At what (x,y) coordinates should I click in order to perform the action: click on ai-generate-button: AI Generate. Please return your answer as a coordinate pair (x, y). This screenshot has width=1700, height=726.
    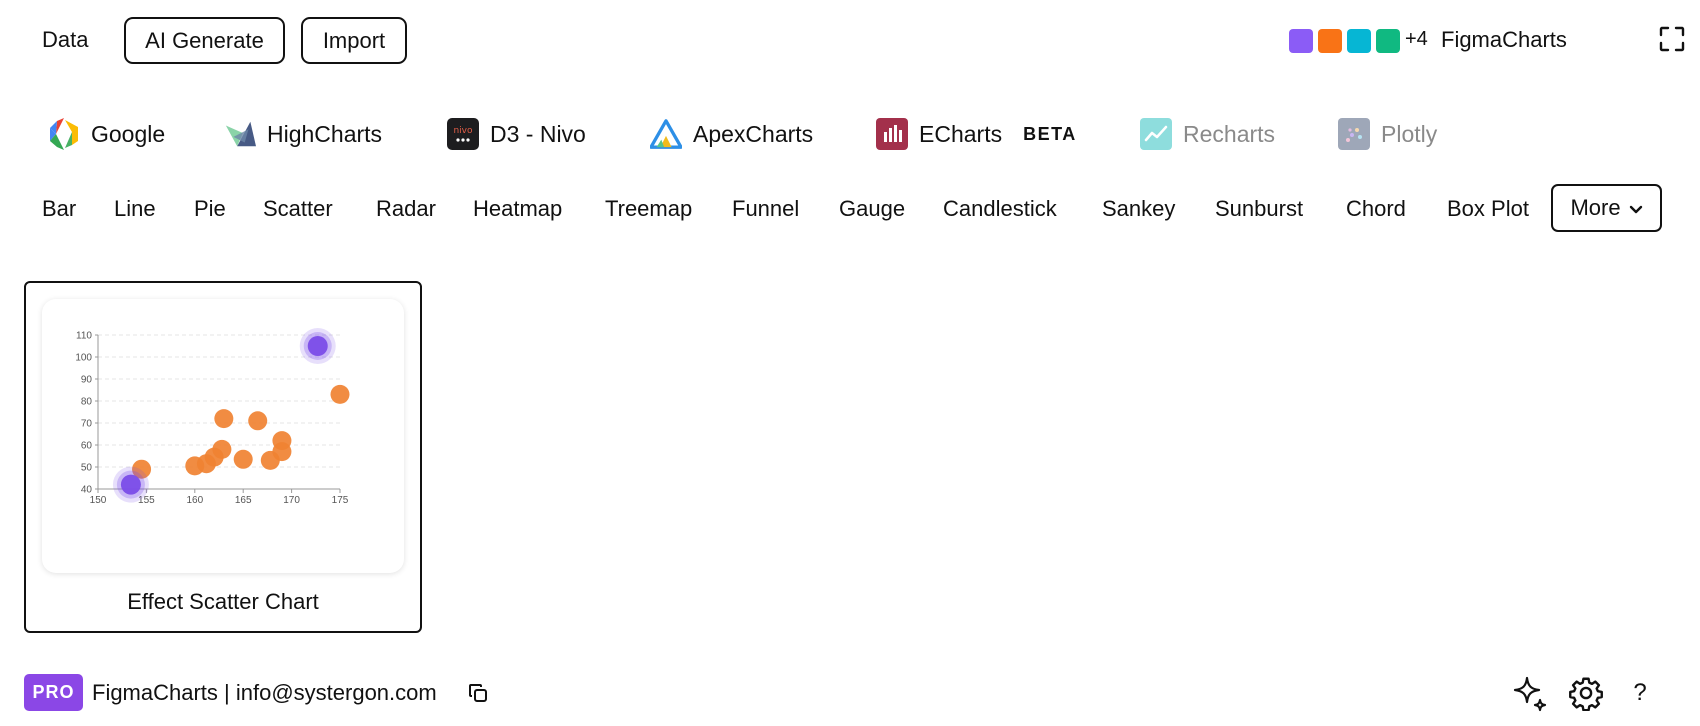
    Looking at the image, I should click on (204, 40).